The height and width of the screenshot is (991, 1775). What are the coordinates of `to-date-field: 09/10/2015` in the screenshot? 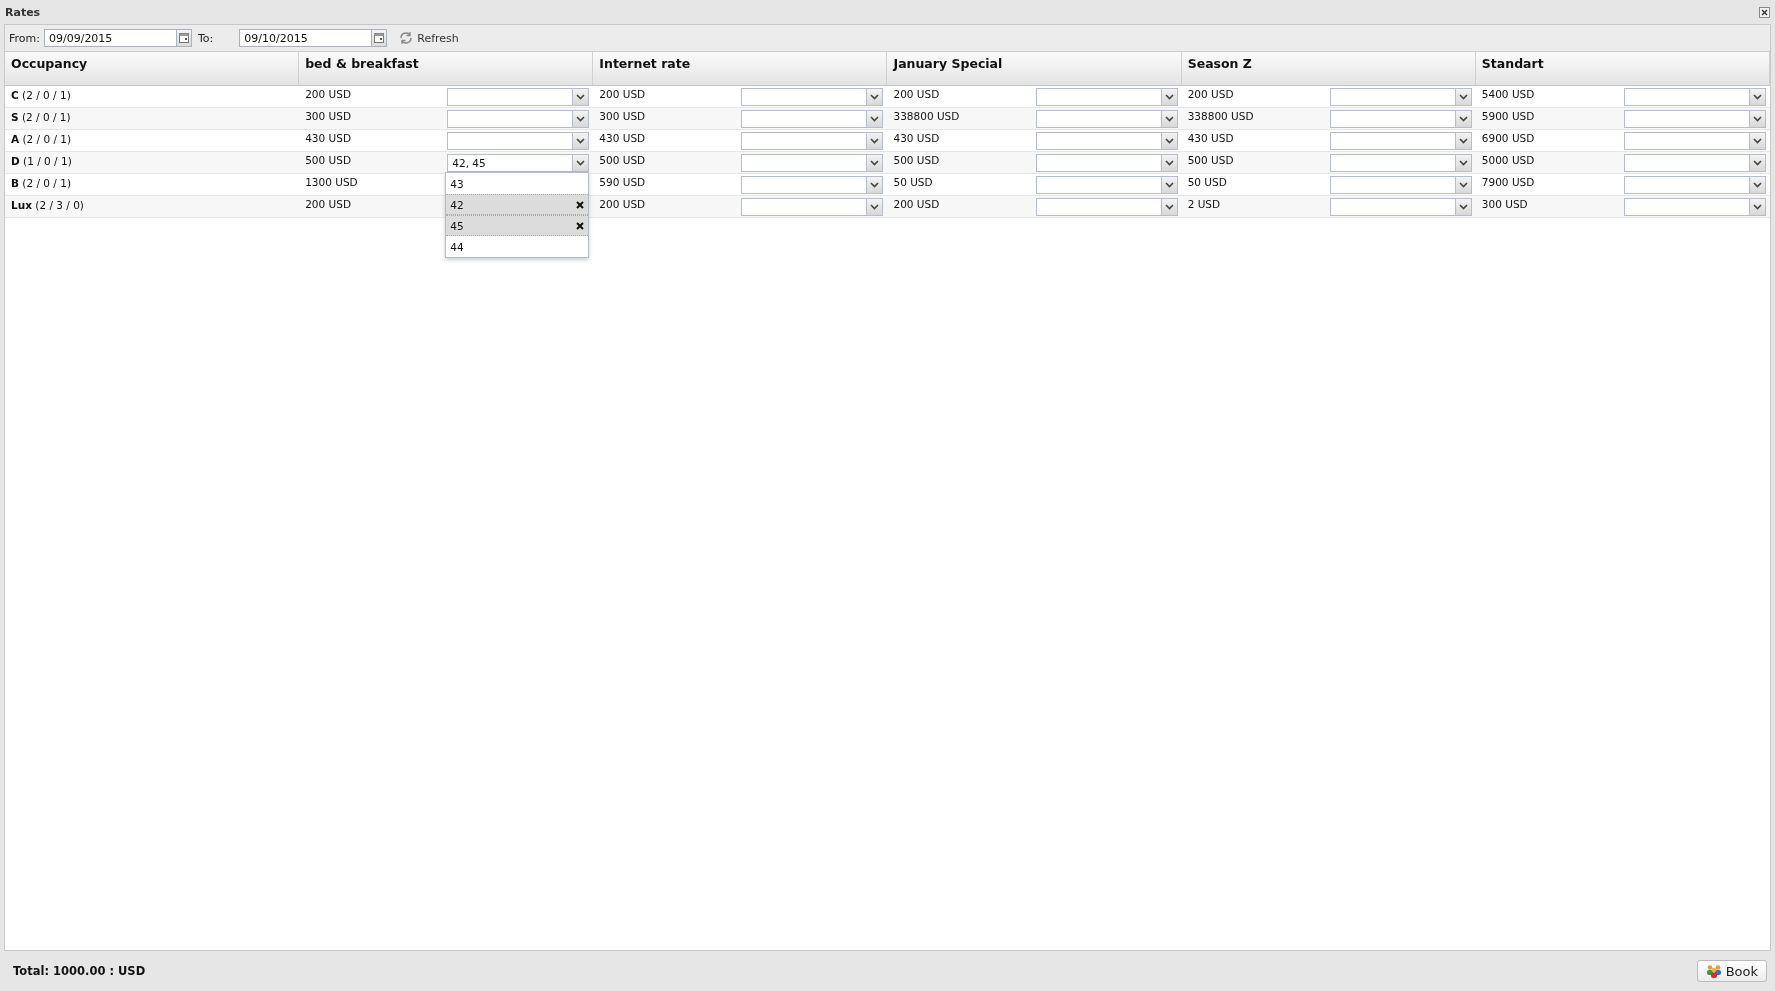 It's located at (305, 38).